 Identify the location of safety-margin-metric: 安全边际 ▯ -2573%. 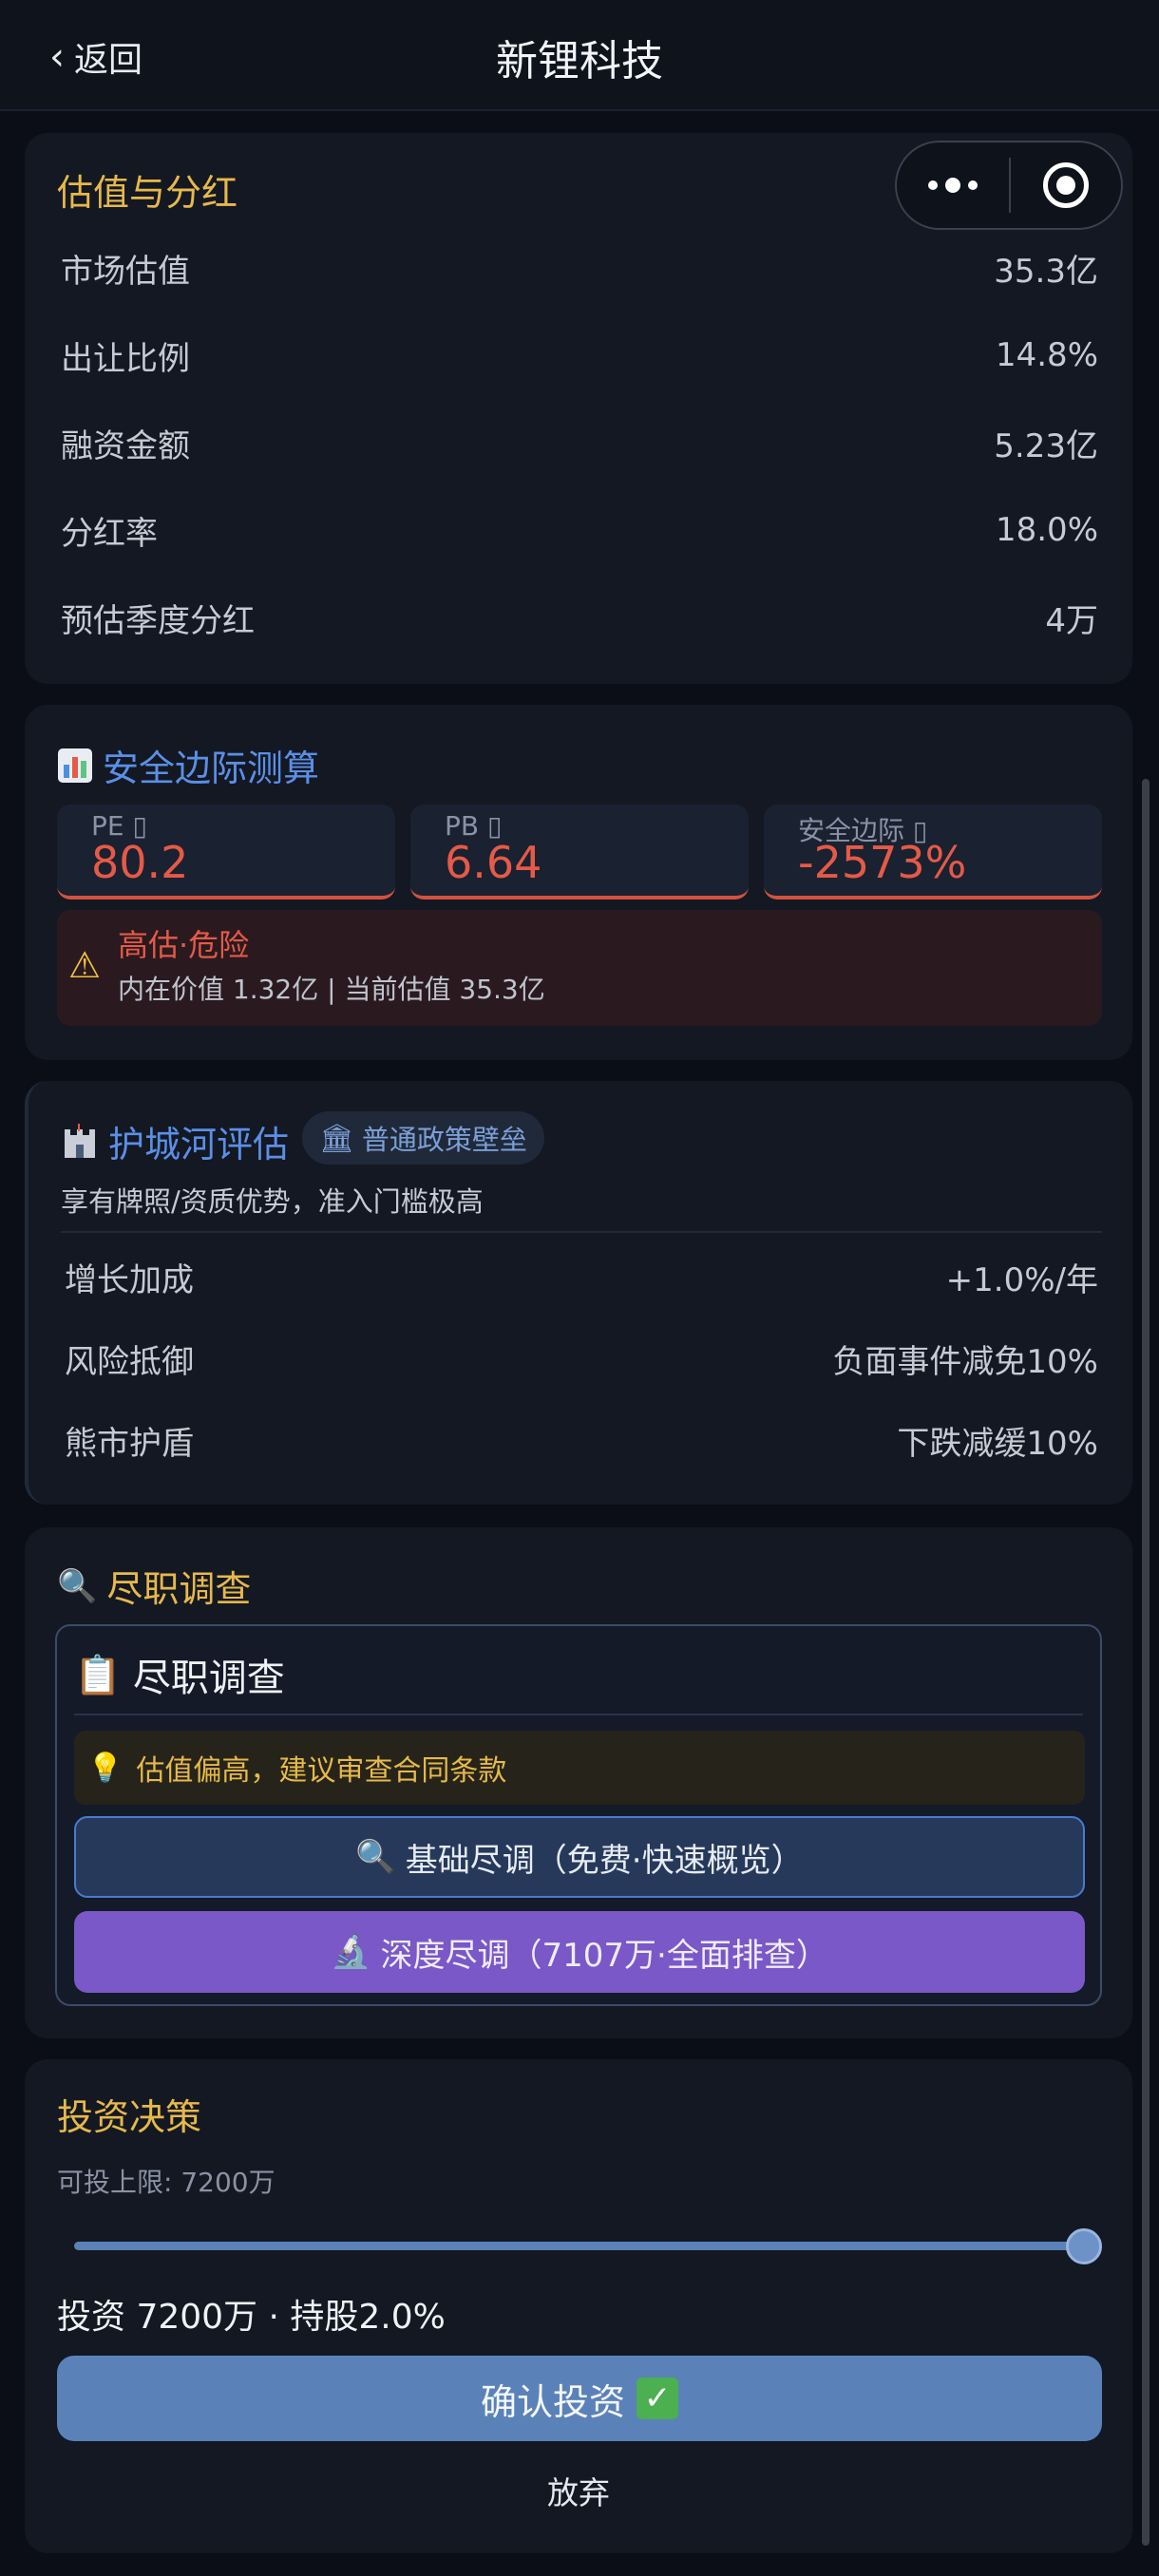
(933, 852).